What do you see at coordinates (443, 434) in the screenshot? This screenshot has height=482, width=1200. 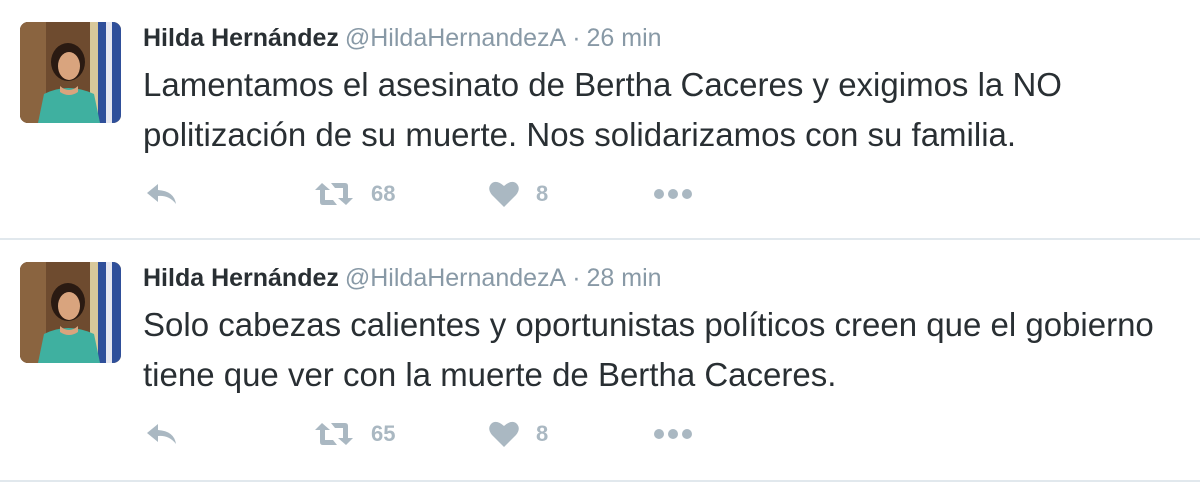 I see `tweet-actions: 65 8` at bounding box center [443, 434].